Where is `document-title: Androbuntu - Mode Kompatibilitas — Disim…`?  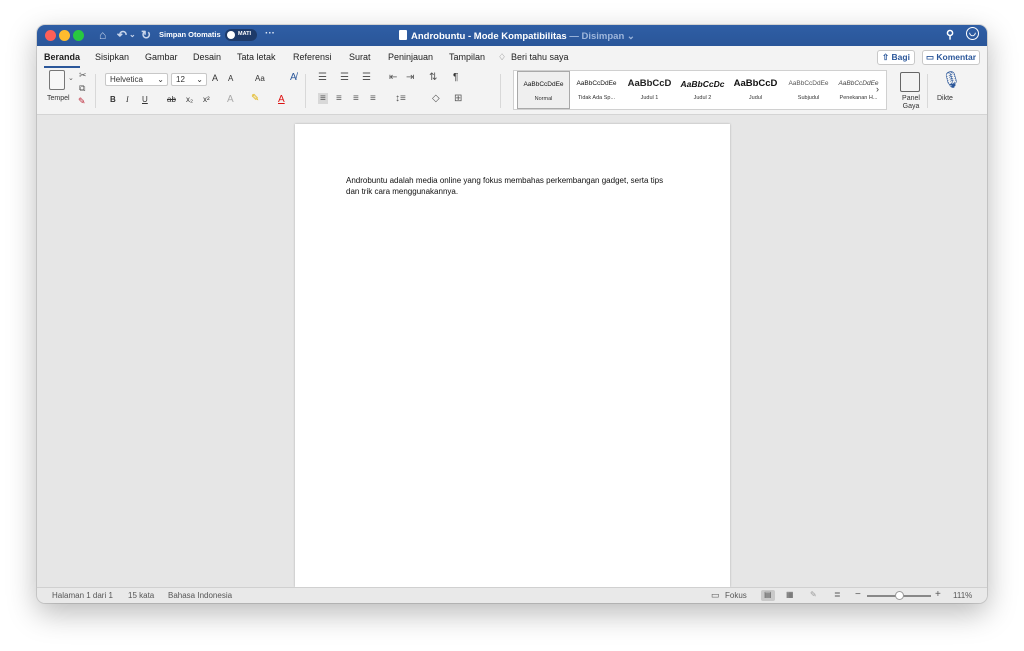
document-title: Androbuntu - Mode Kompatibilitas — Disim… is located at coordinates (517, 36).